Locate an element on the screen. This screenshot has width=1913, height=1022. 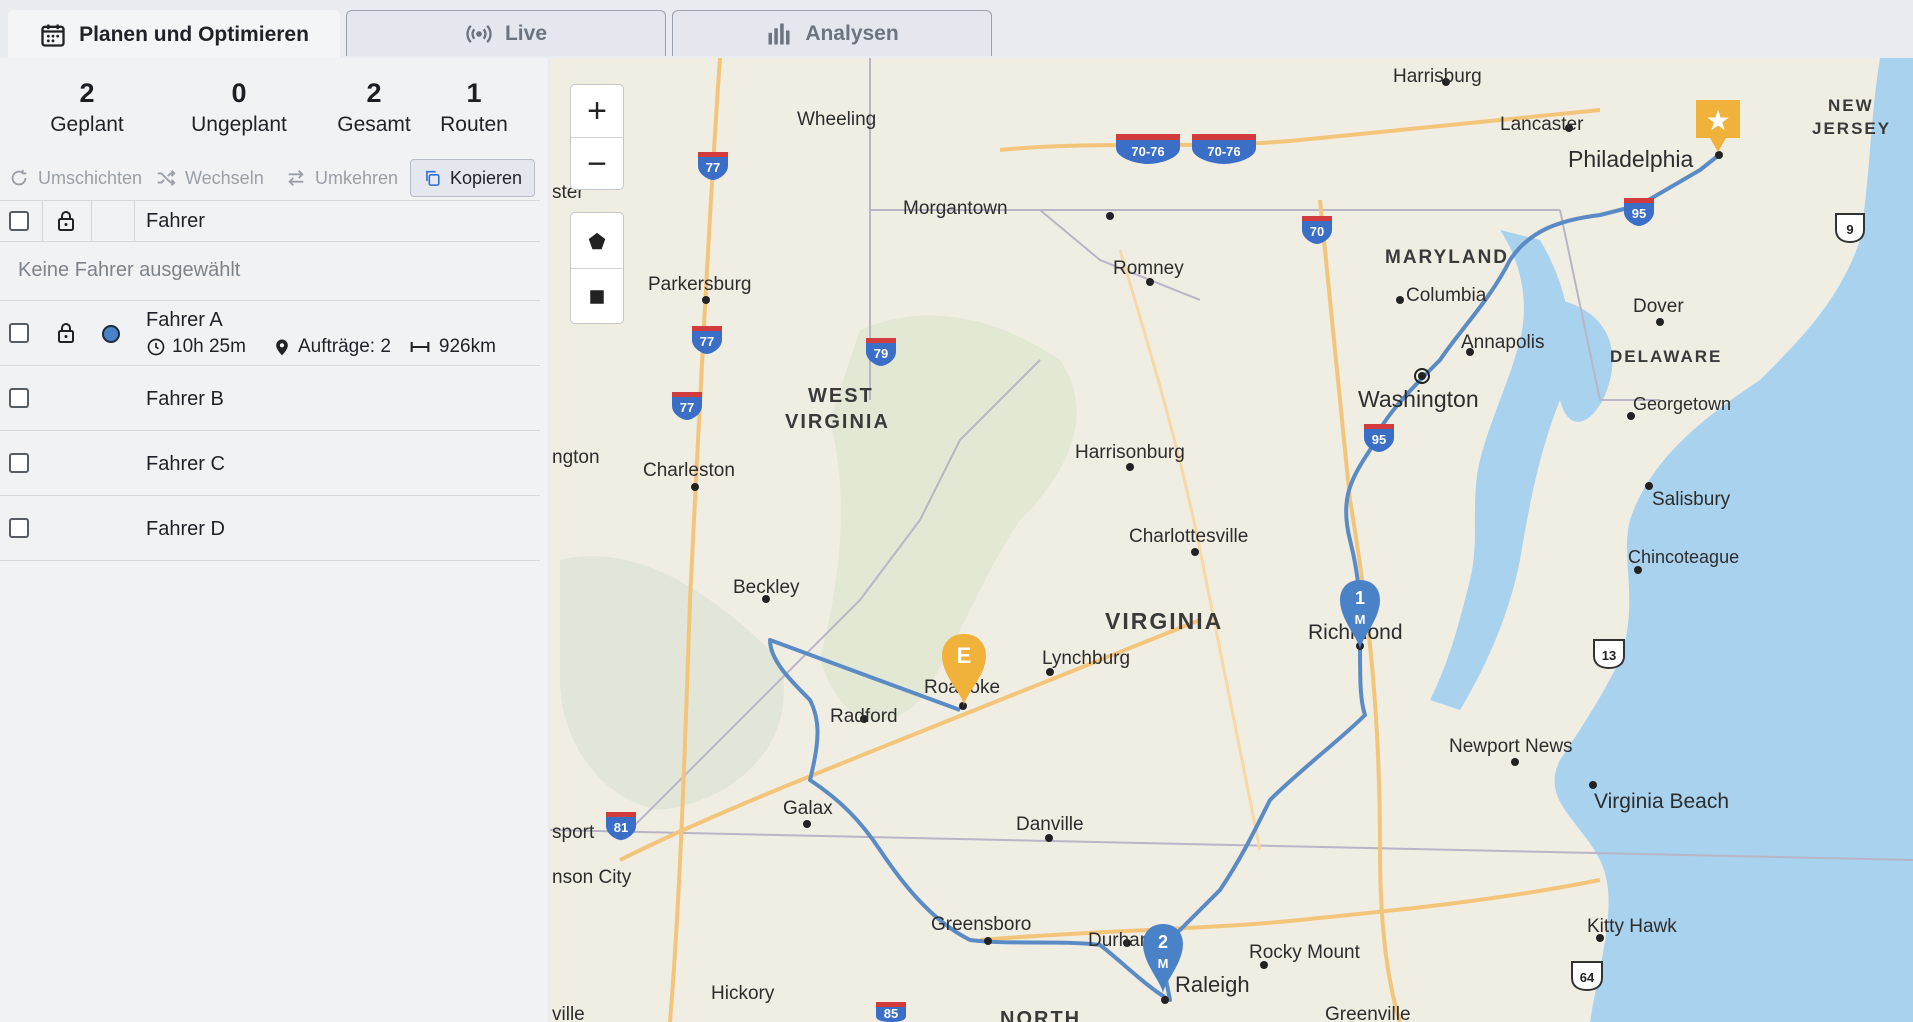
reverse-button: Umkehren is located at coordinates (341, 178).